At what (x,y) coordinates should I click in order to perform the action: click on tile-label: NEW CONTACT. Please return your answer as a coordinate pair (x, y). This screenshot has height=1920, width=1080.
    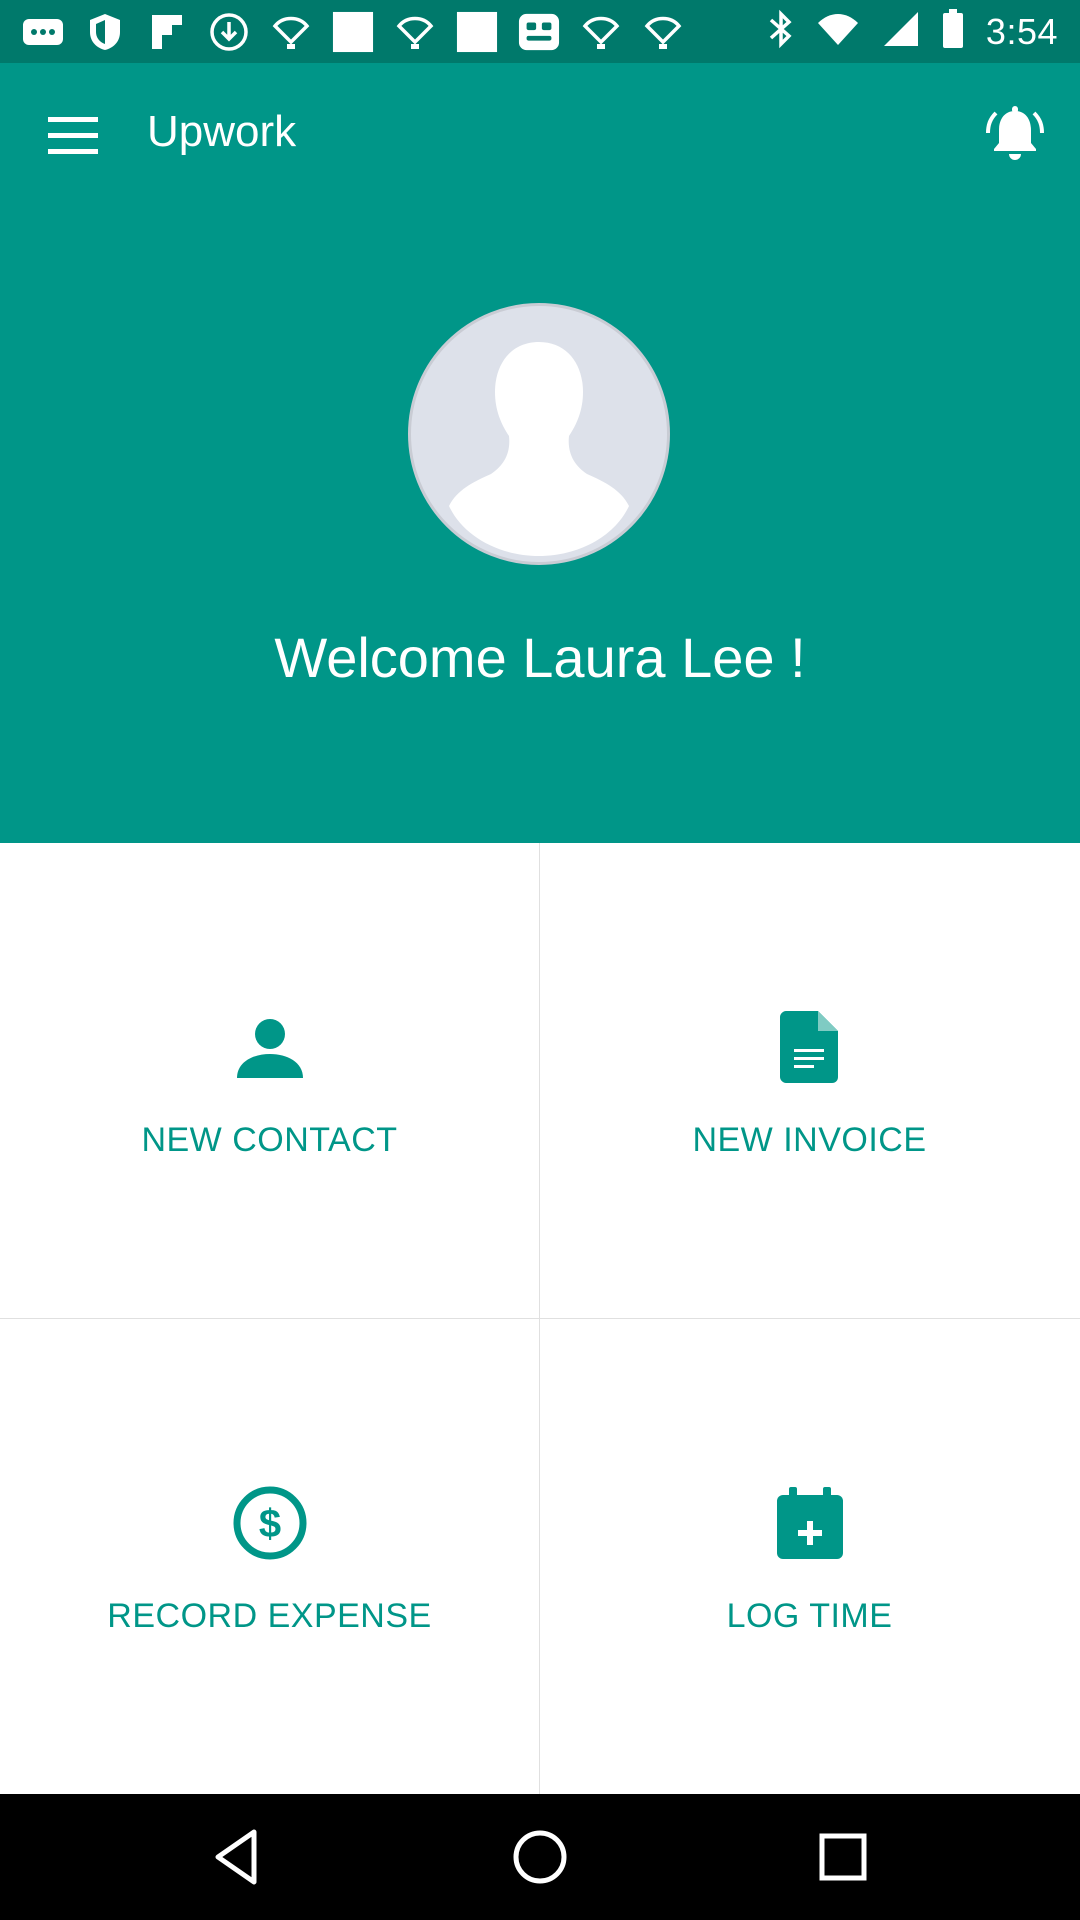
    Looking at the image, I should click on (269, 1140).